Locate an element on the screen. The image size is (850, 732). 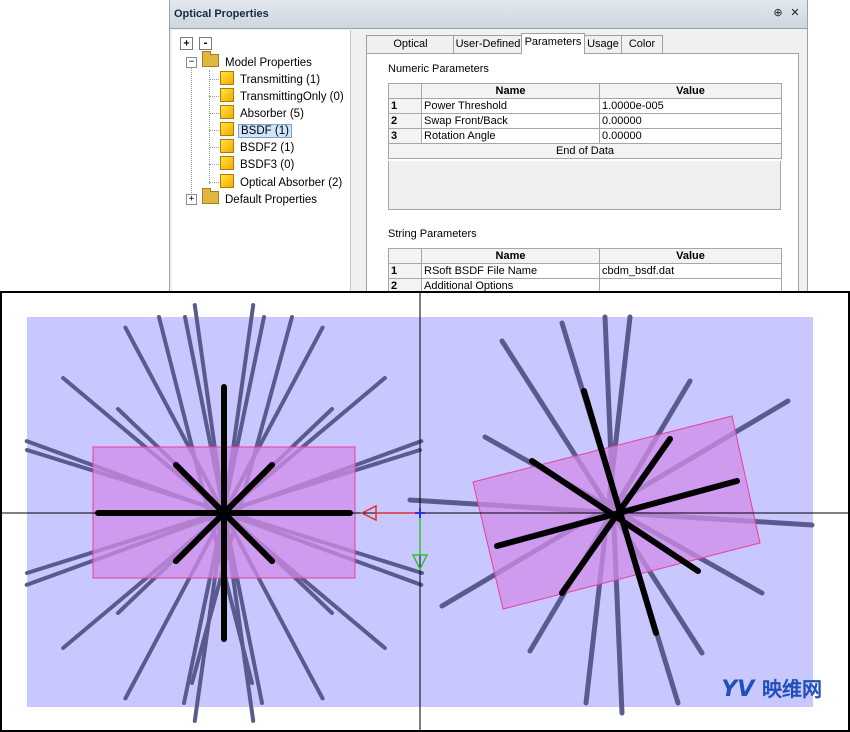
grid-empty-area is located at coordinates (584, 185).